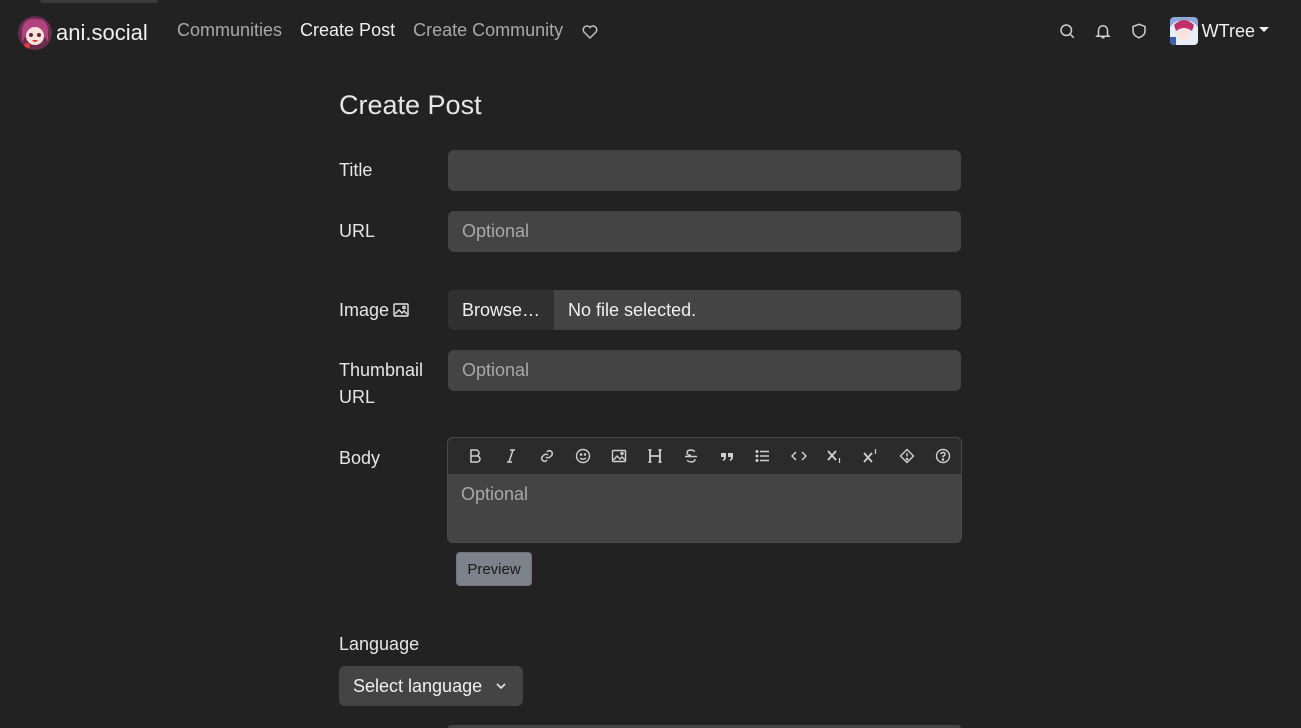 Image resolution: width=1301 pixels, height=728 pixels. I want to click on header-button, so click(655, 456).